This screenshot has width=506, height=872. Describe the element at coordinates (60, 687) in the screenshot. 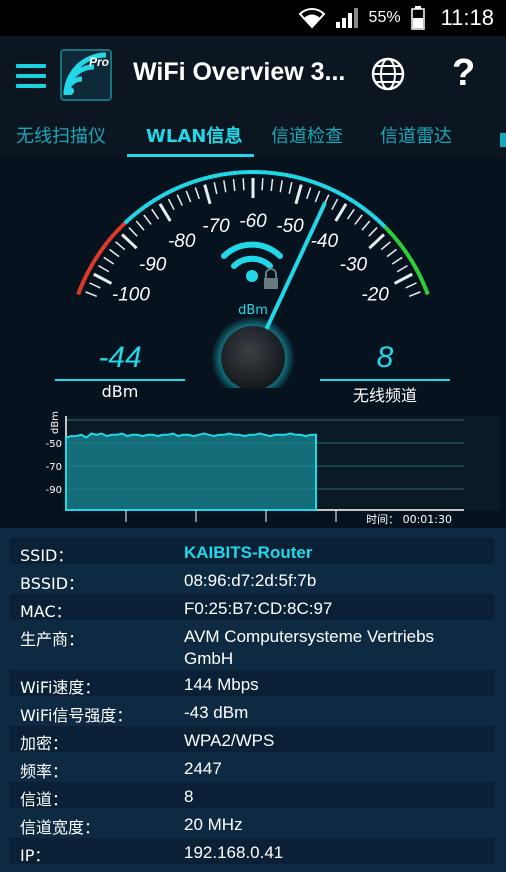

I see `info-label: WiFi速度：` at that location.